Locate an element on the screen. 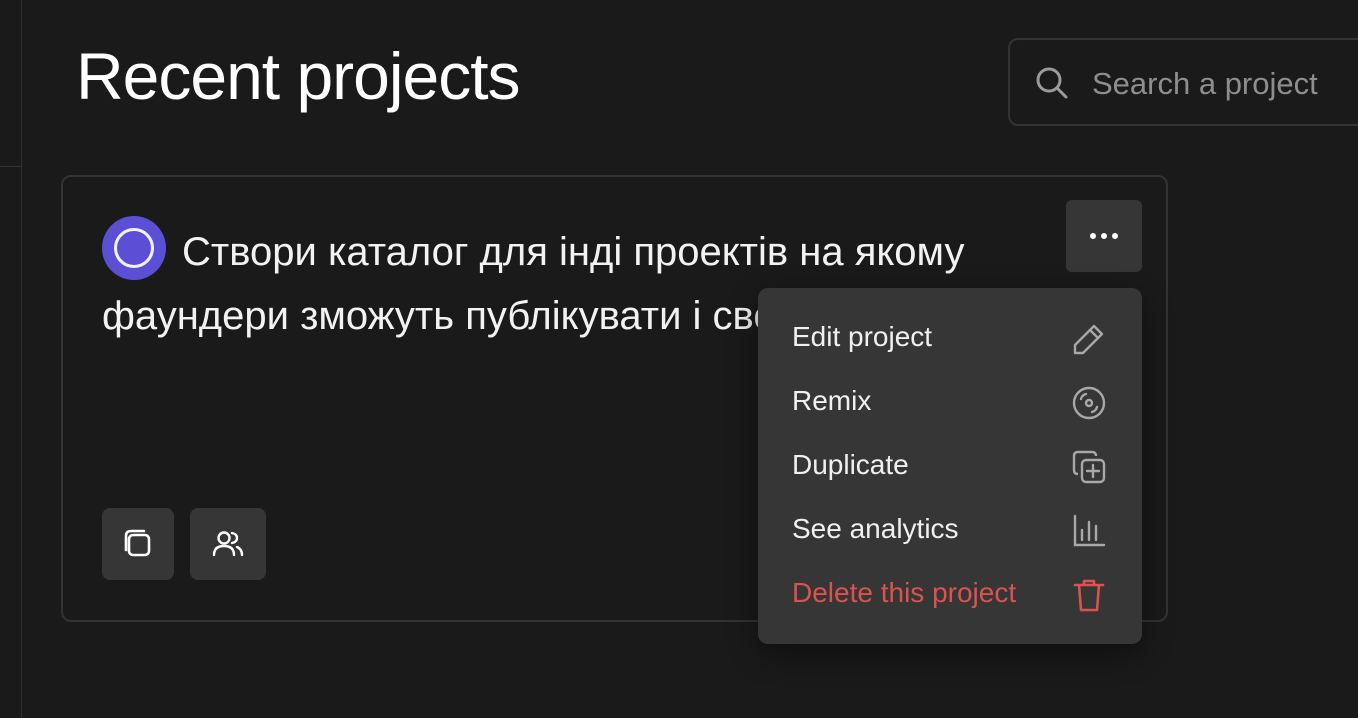  menu-item-label: See analytics is located at coordinates (875, 528).